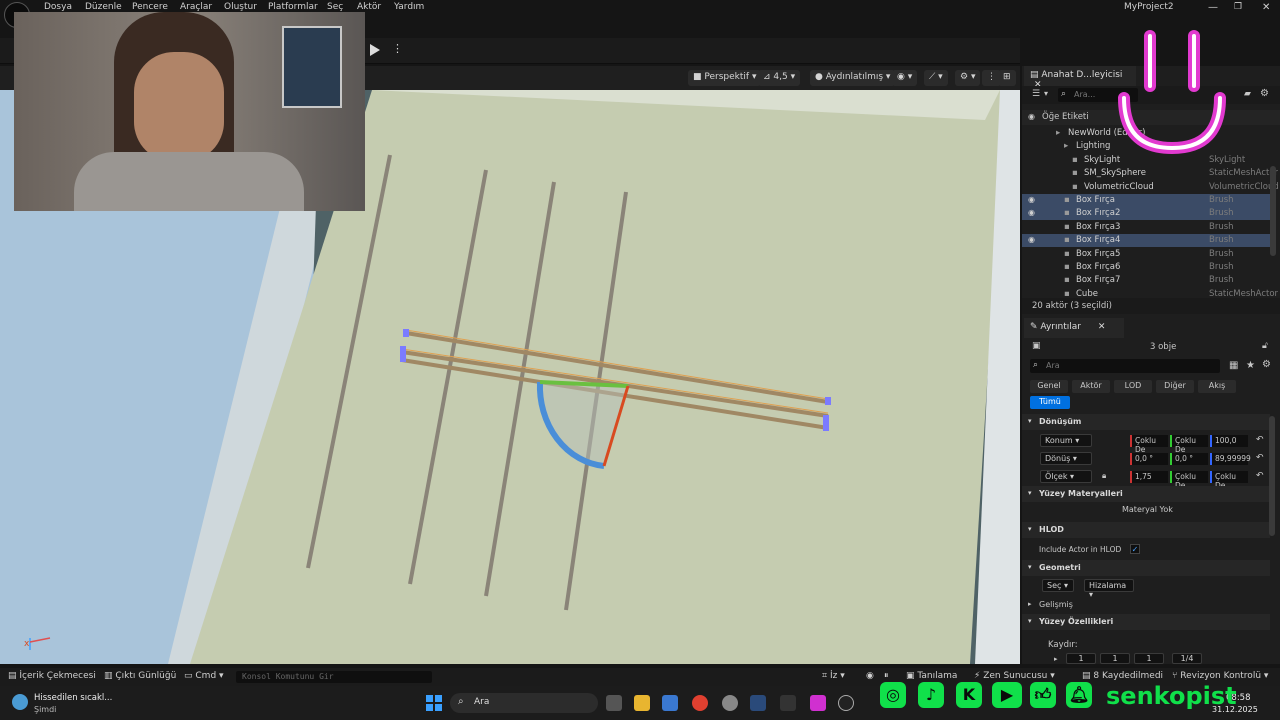 The image size is (1280, 720). Describe the element at coordinates (670, 703) in the screenshot. I see `app-icon` at that location.